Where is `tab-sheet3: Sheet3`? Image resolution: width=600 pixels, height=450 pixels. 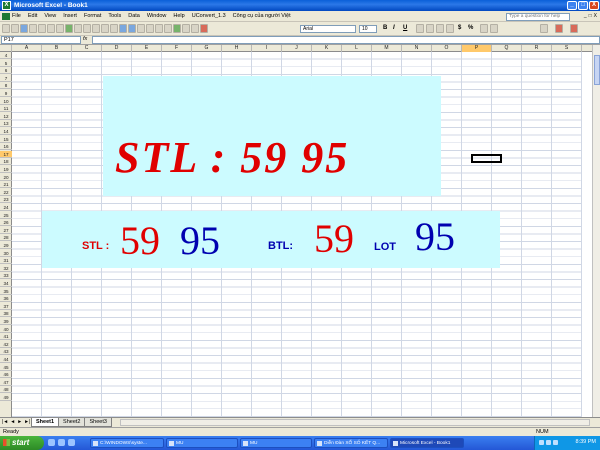
tab-sheet3: Sheet3 is located at coordinates (98, 422).